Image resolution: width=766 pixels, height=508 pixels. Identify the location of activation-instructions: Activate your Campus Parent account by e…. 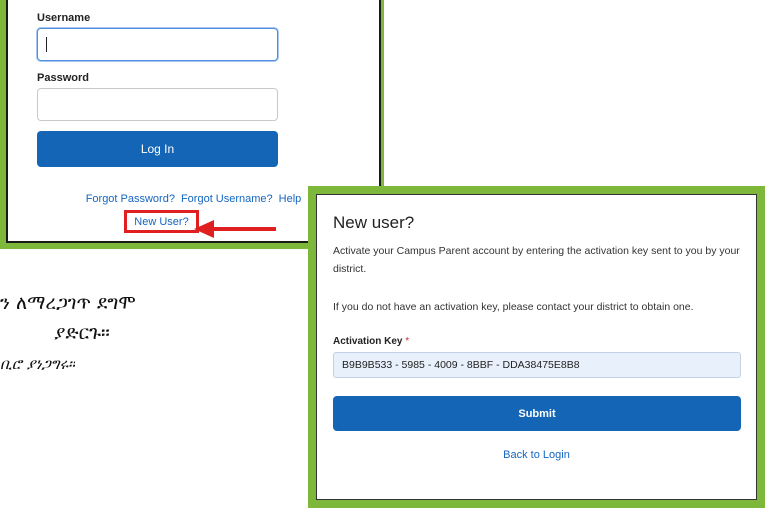
(536, 260).